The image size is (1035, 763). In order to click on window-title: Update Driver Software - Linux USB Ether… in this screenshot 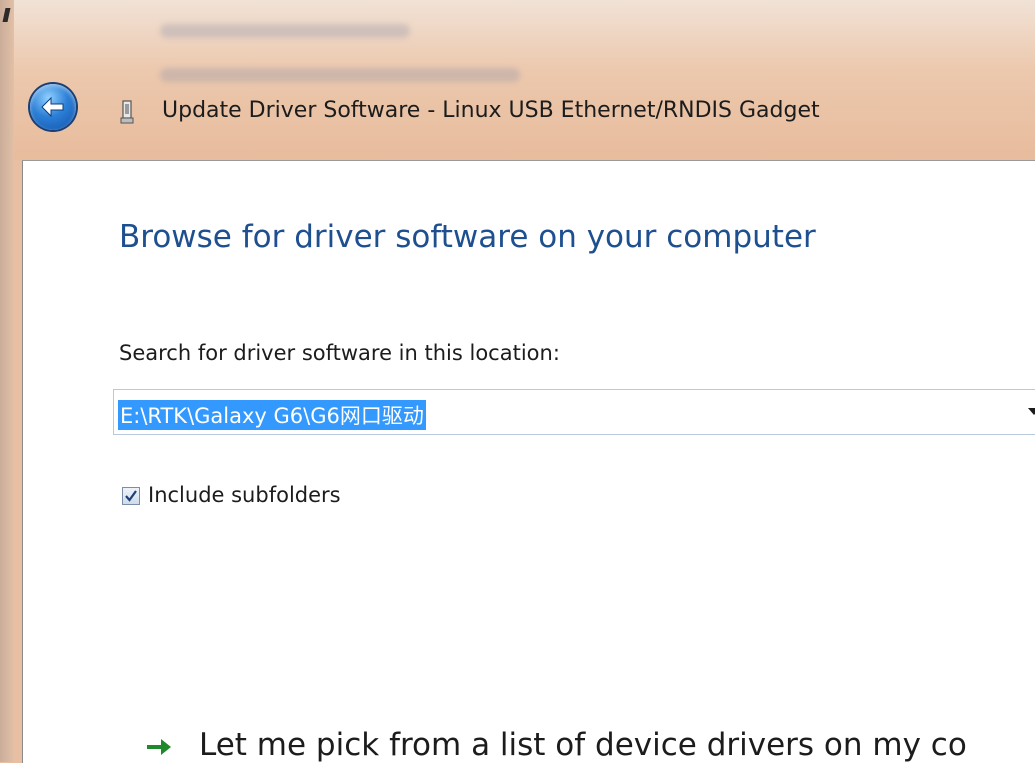, I will do `click(491, 110)`.